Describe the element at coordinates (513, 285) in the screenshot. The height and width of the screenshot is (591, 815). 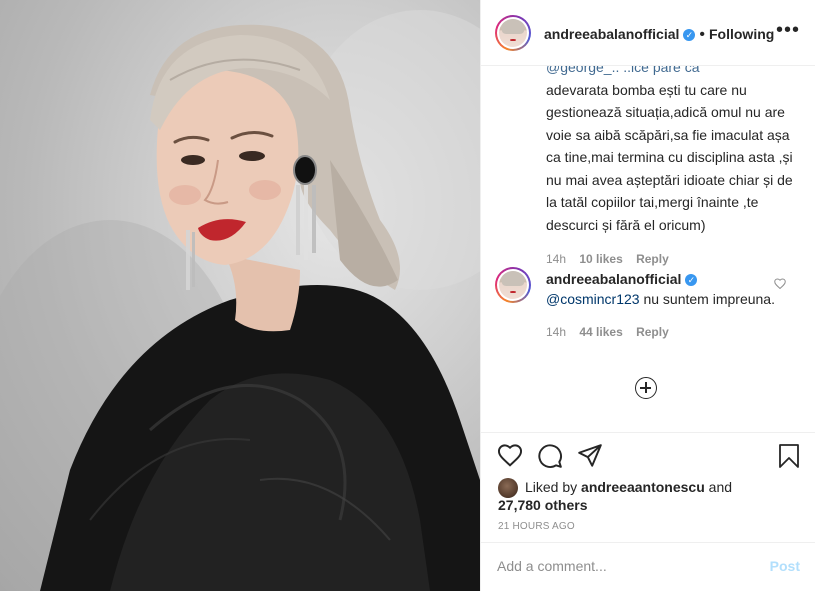
I see `commenter-avatar` at that location.